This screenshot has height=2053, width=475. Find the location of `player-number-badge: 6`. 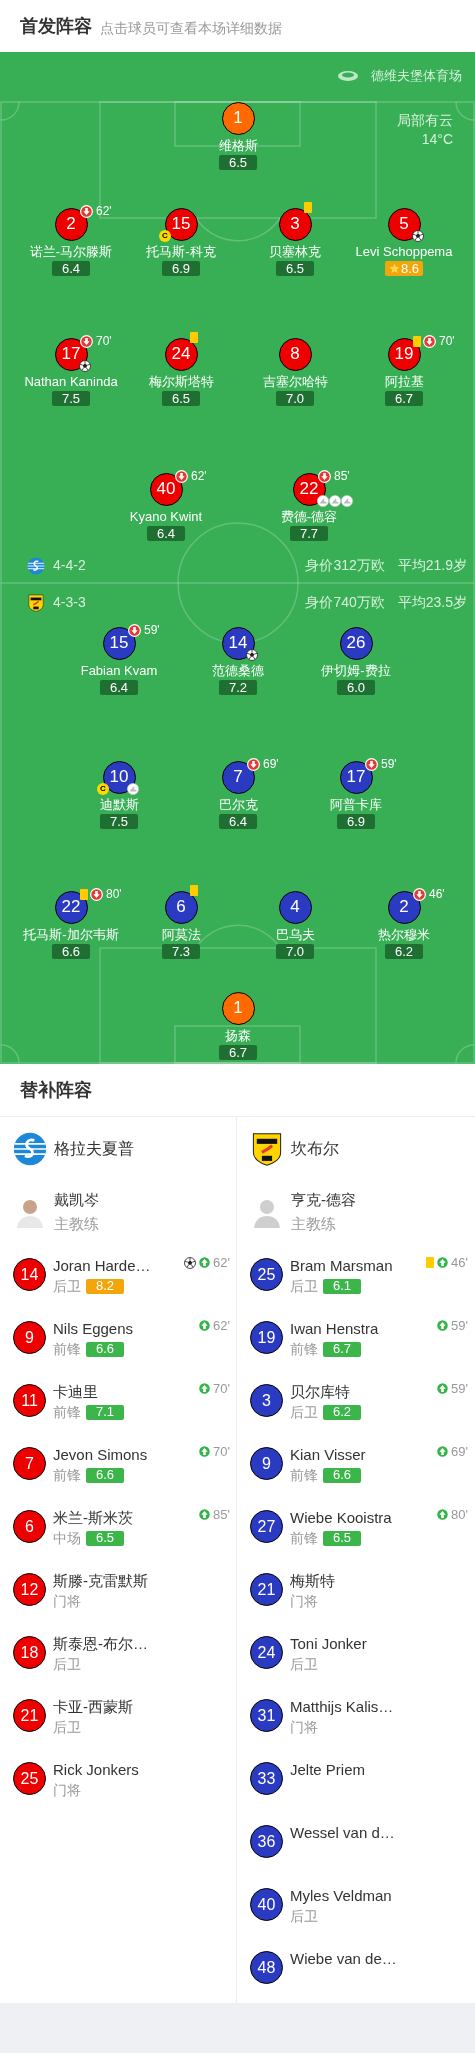

player-number-badge: 6 is located at coordinates (181, 907).